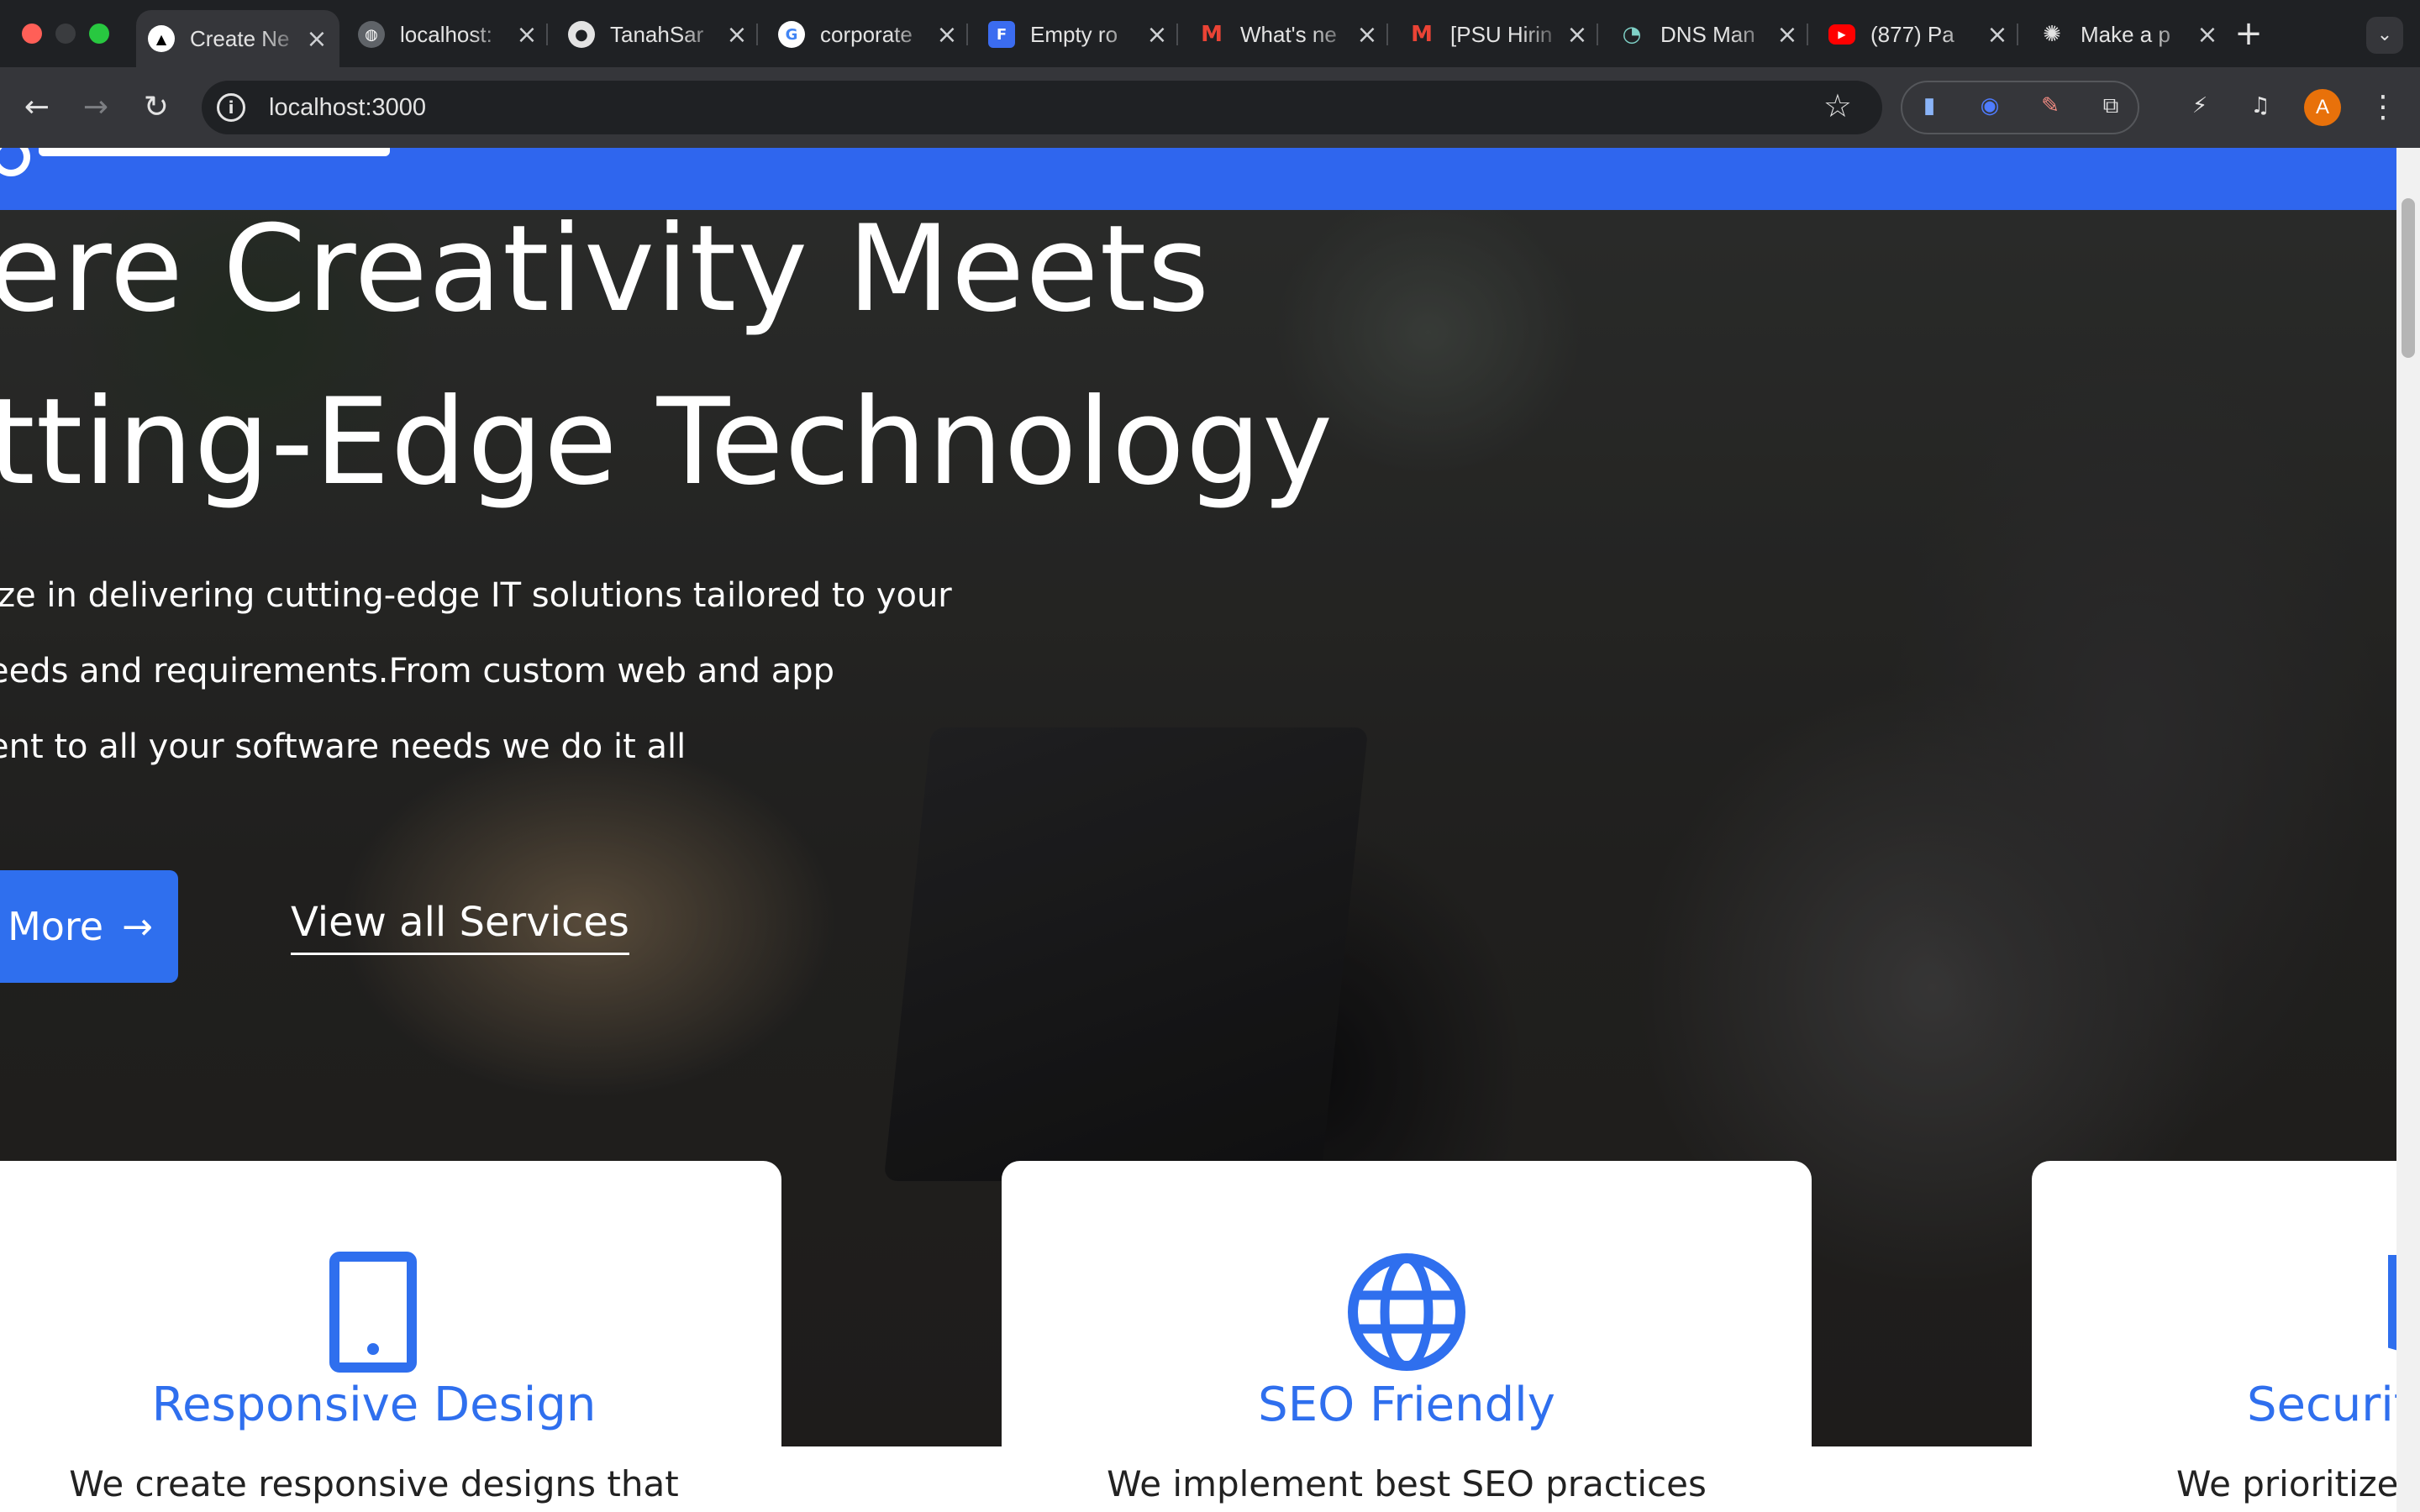 The image size is (2420, 1512). Describe the element at coordinates (161, 38) in the screenshot. I see `triangle-logo-icon: ▲` at that location.